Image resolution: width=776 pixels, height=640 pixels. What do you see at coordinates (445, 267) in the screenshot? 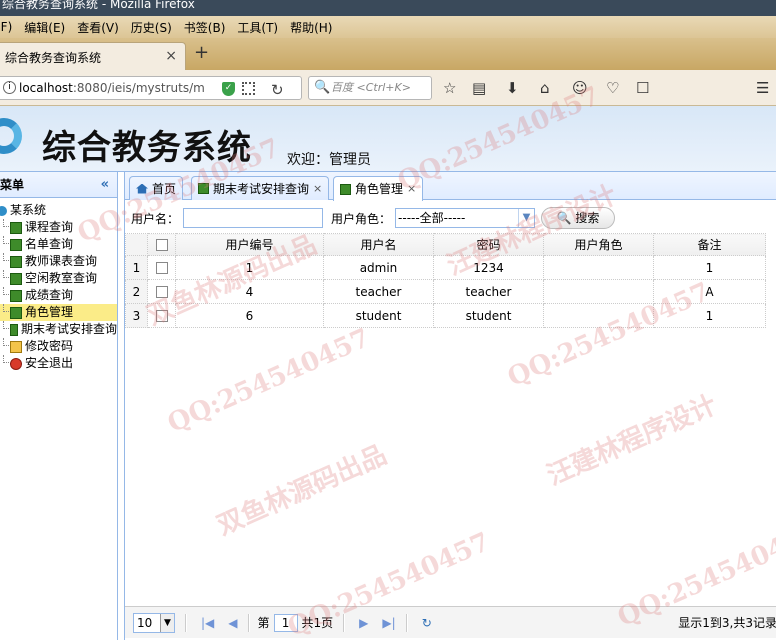
I see `table-row: 1 1 admin 1234 1` at bounding box center [445, 267].